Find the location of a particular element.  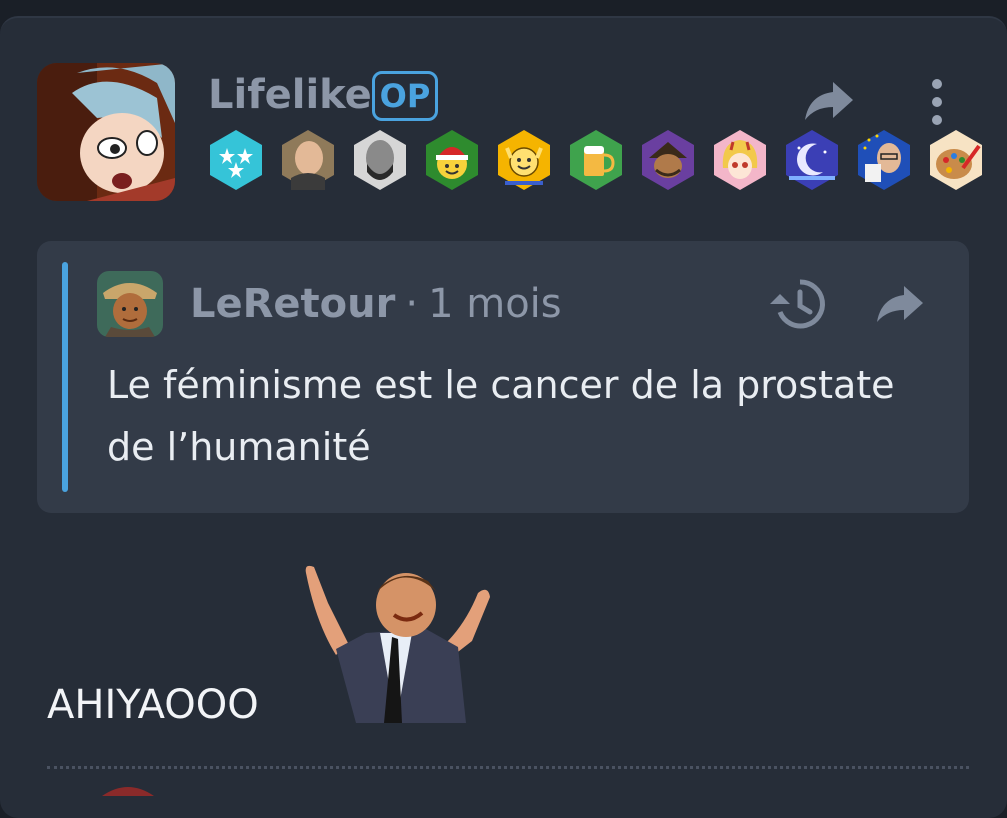

bald-man-badge-icon is located at coordinates (308, 160).